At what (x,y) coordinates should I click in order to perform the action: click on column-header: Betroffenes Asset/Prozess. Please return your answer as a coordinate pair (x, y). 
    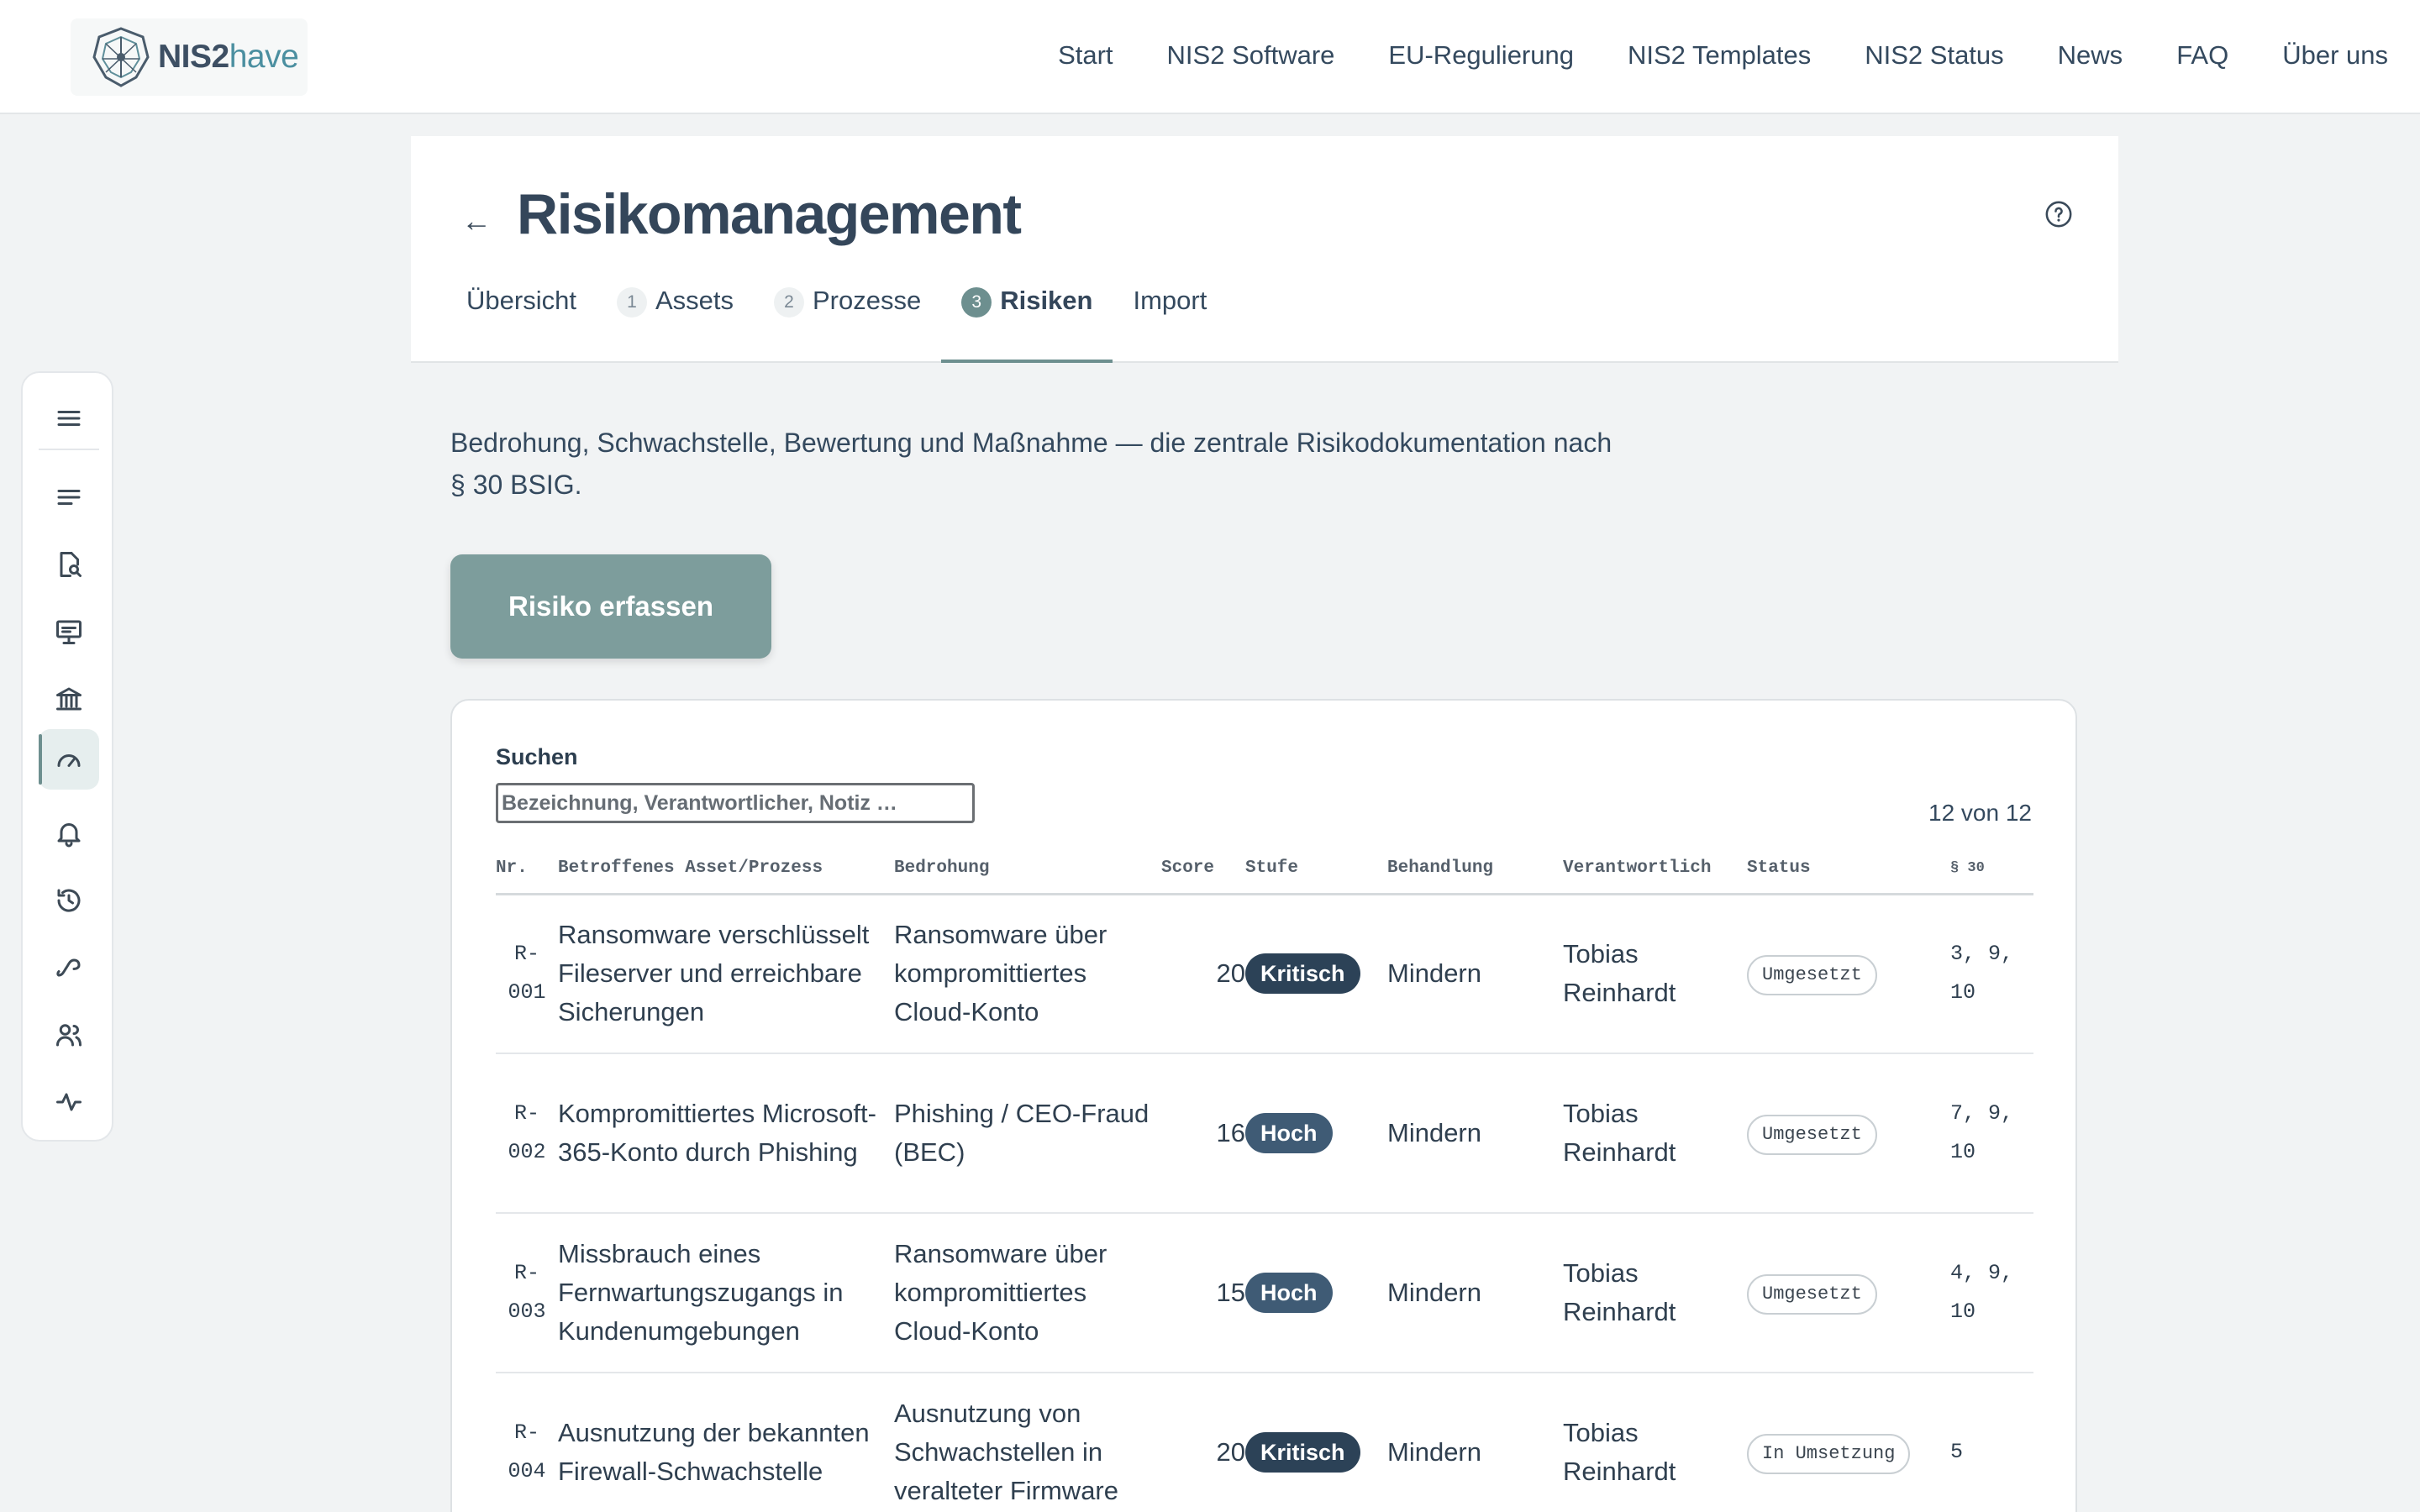
    Looking at the image, I should click on (726, 869).